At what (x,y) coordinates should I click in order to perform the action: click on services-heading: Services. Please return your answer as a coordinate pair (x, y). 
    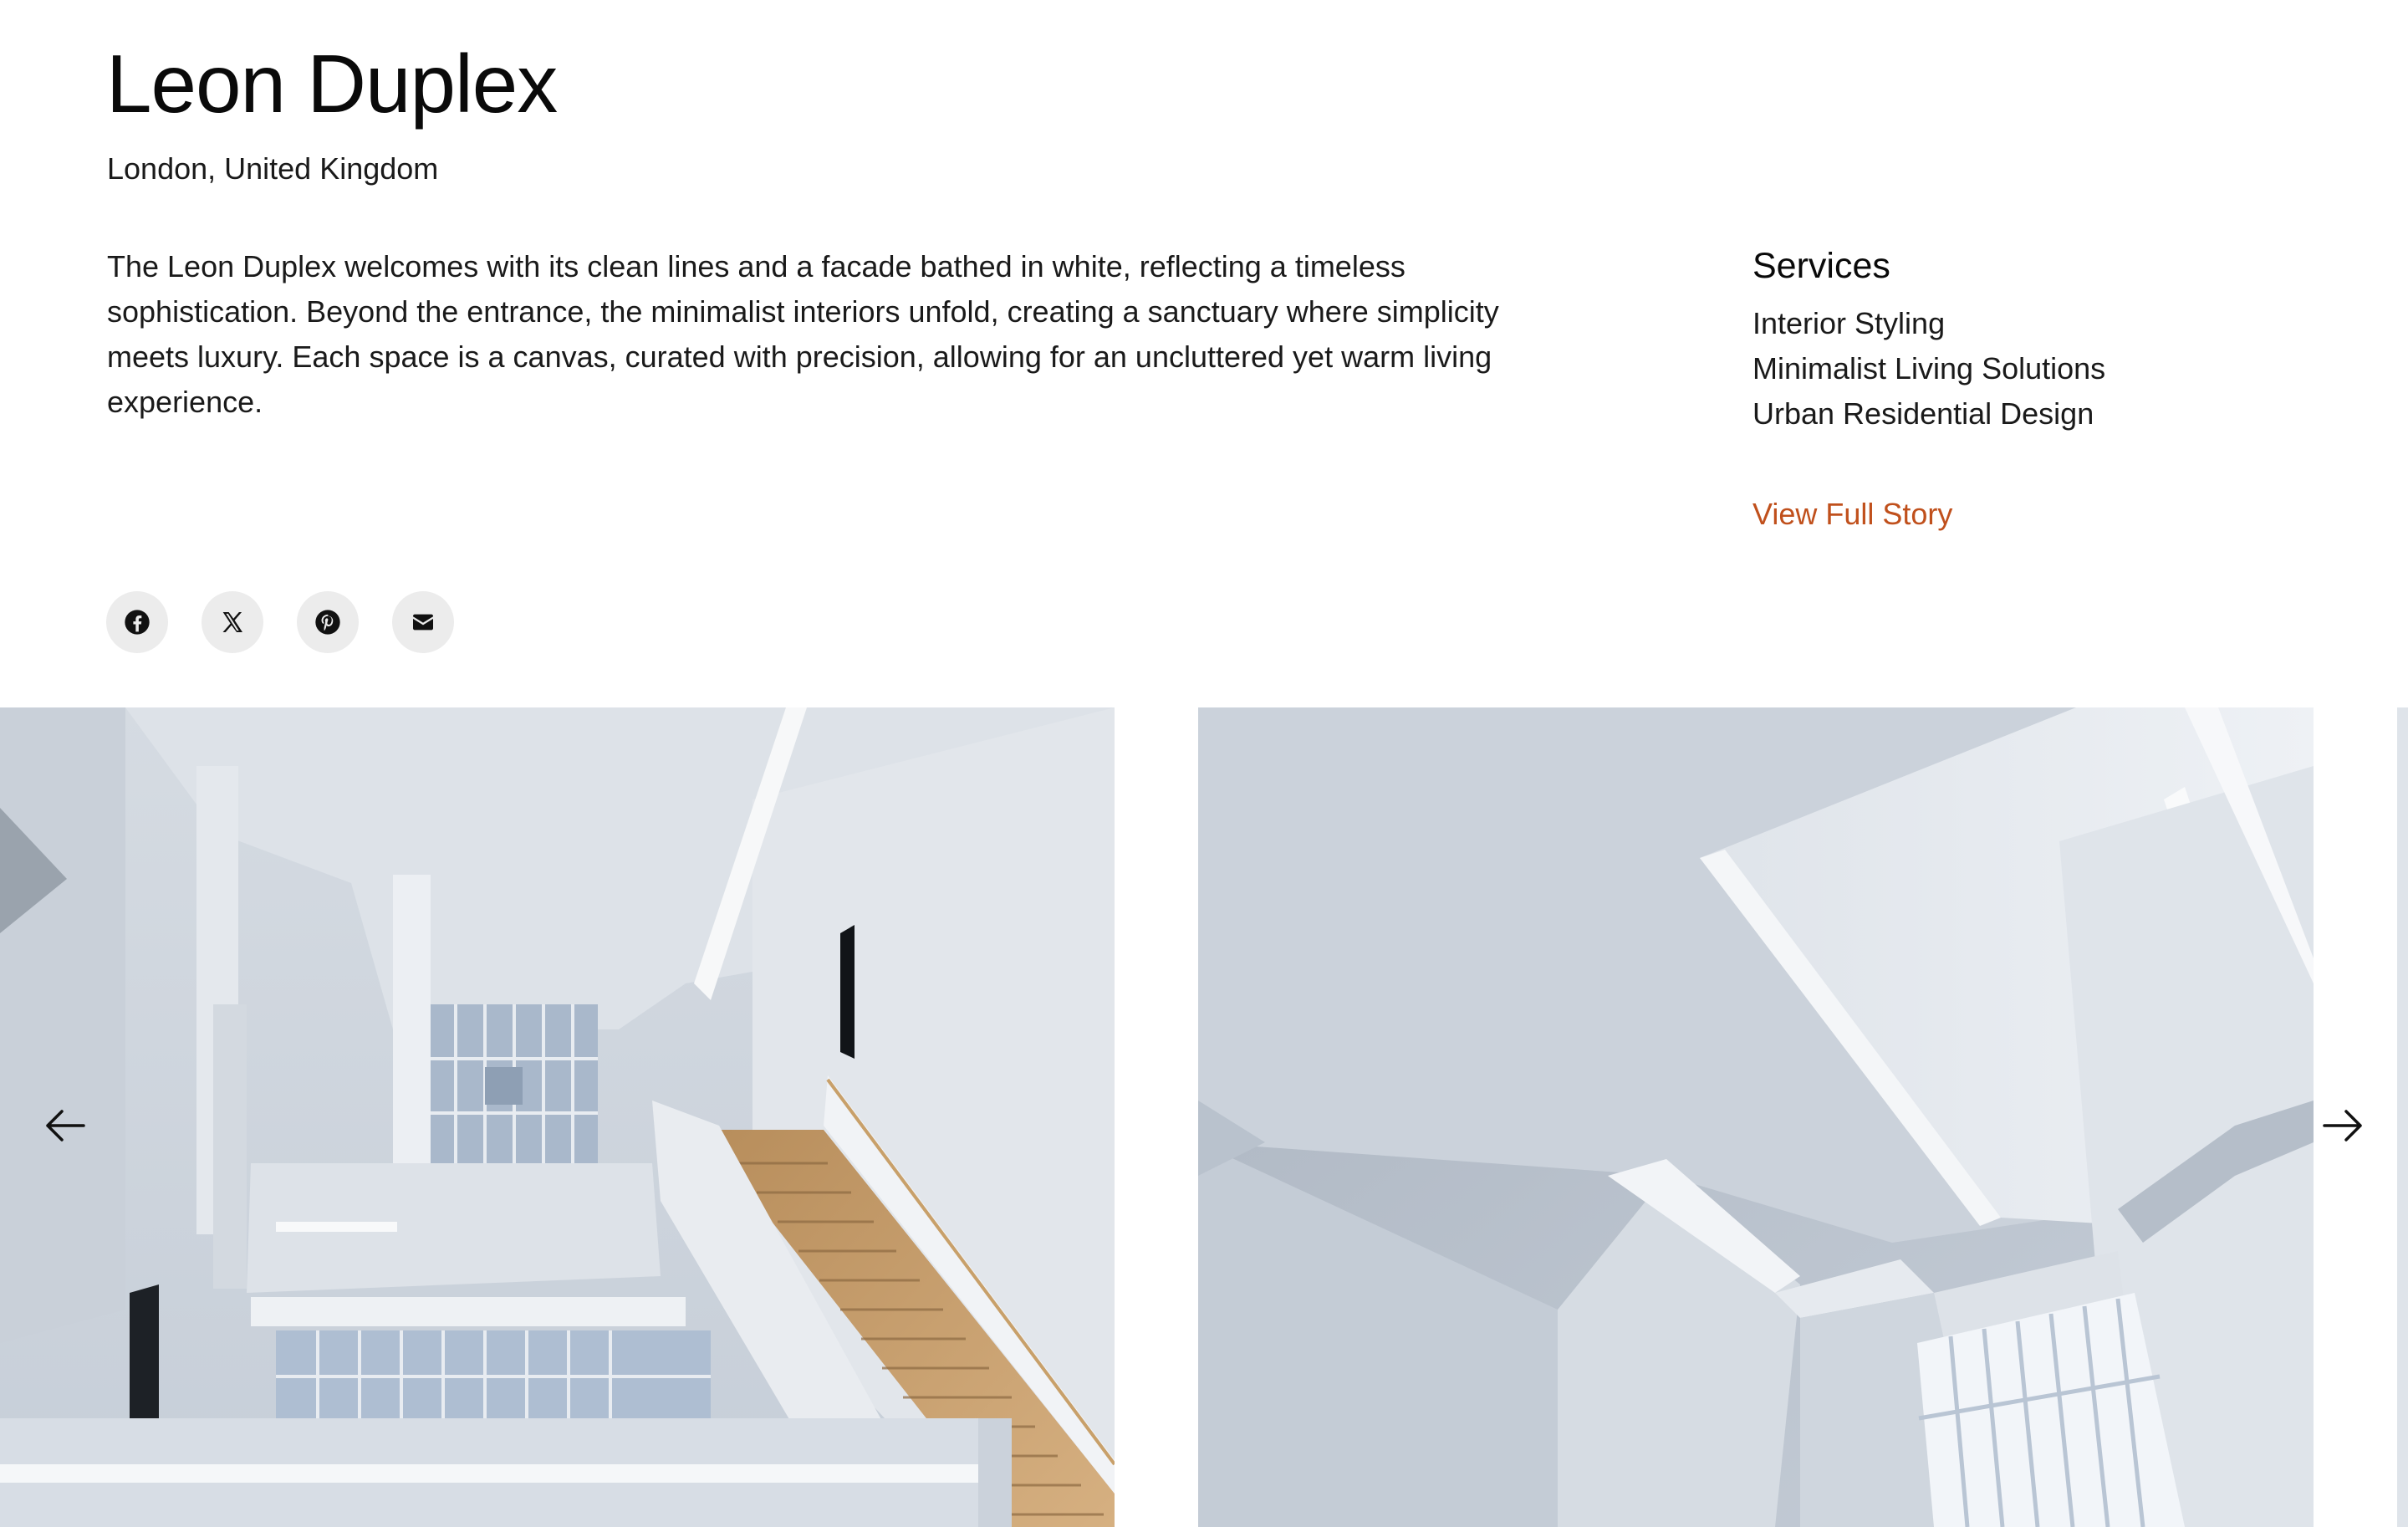
    Looking at the image, I should click on (1821, 266).